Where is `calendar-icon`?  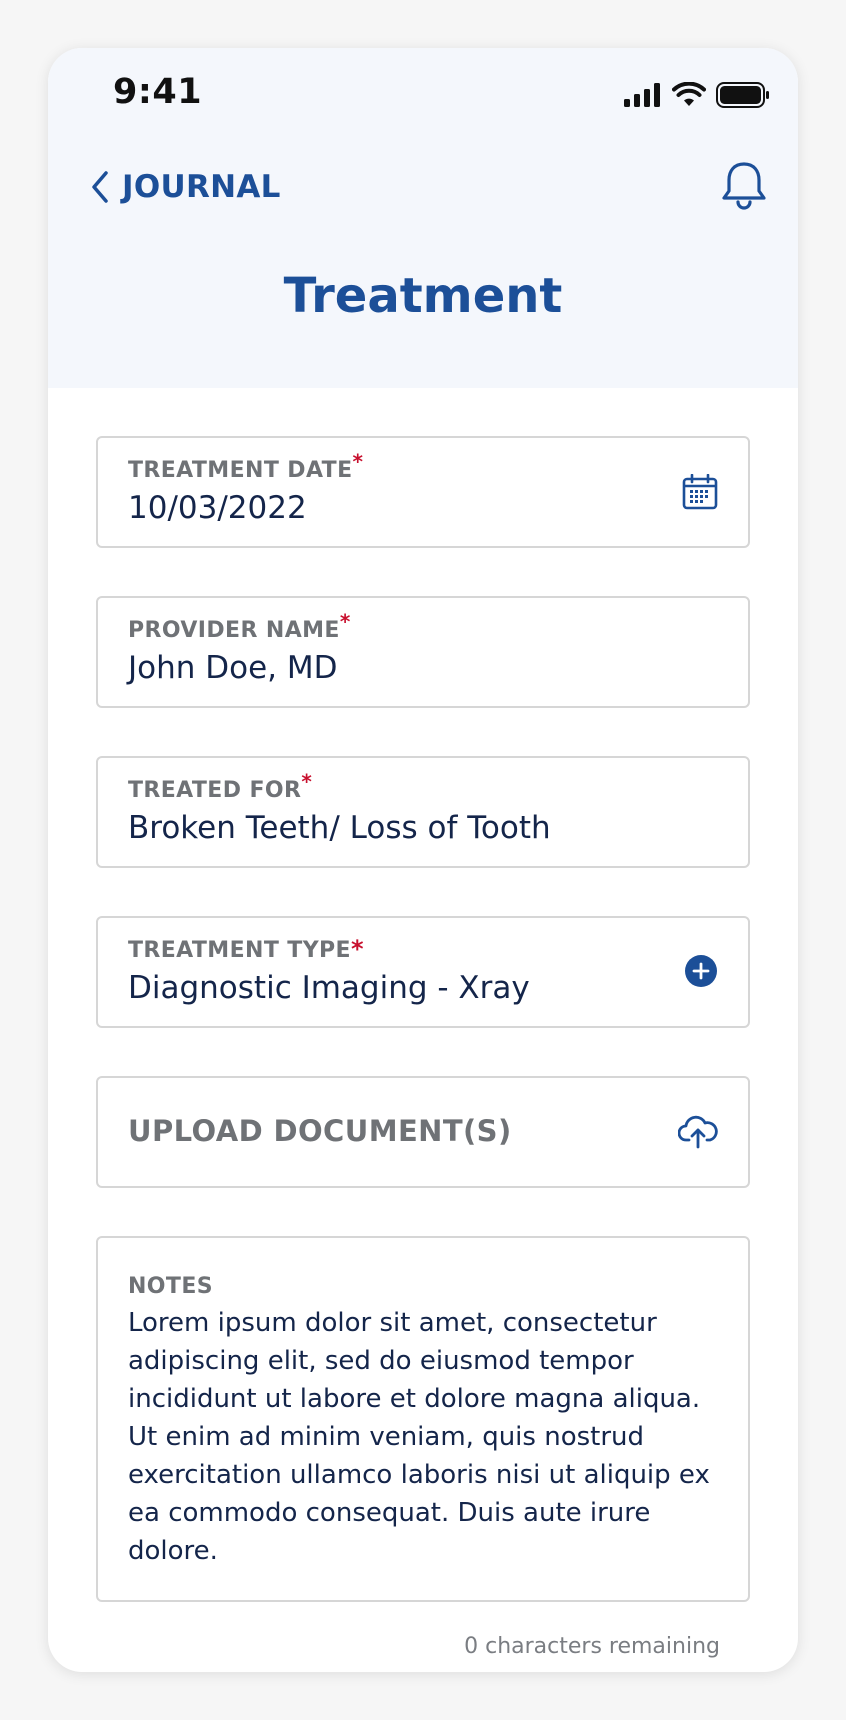
calendar-icon is located at coordinates (700, 492).